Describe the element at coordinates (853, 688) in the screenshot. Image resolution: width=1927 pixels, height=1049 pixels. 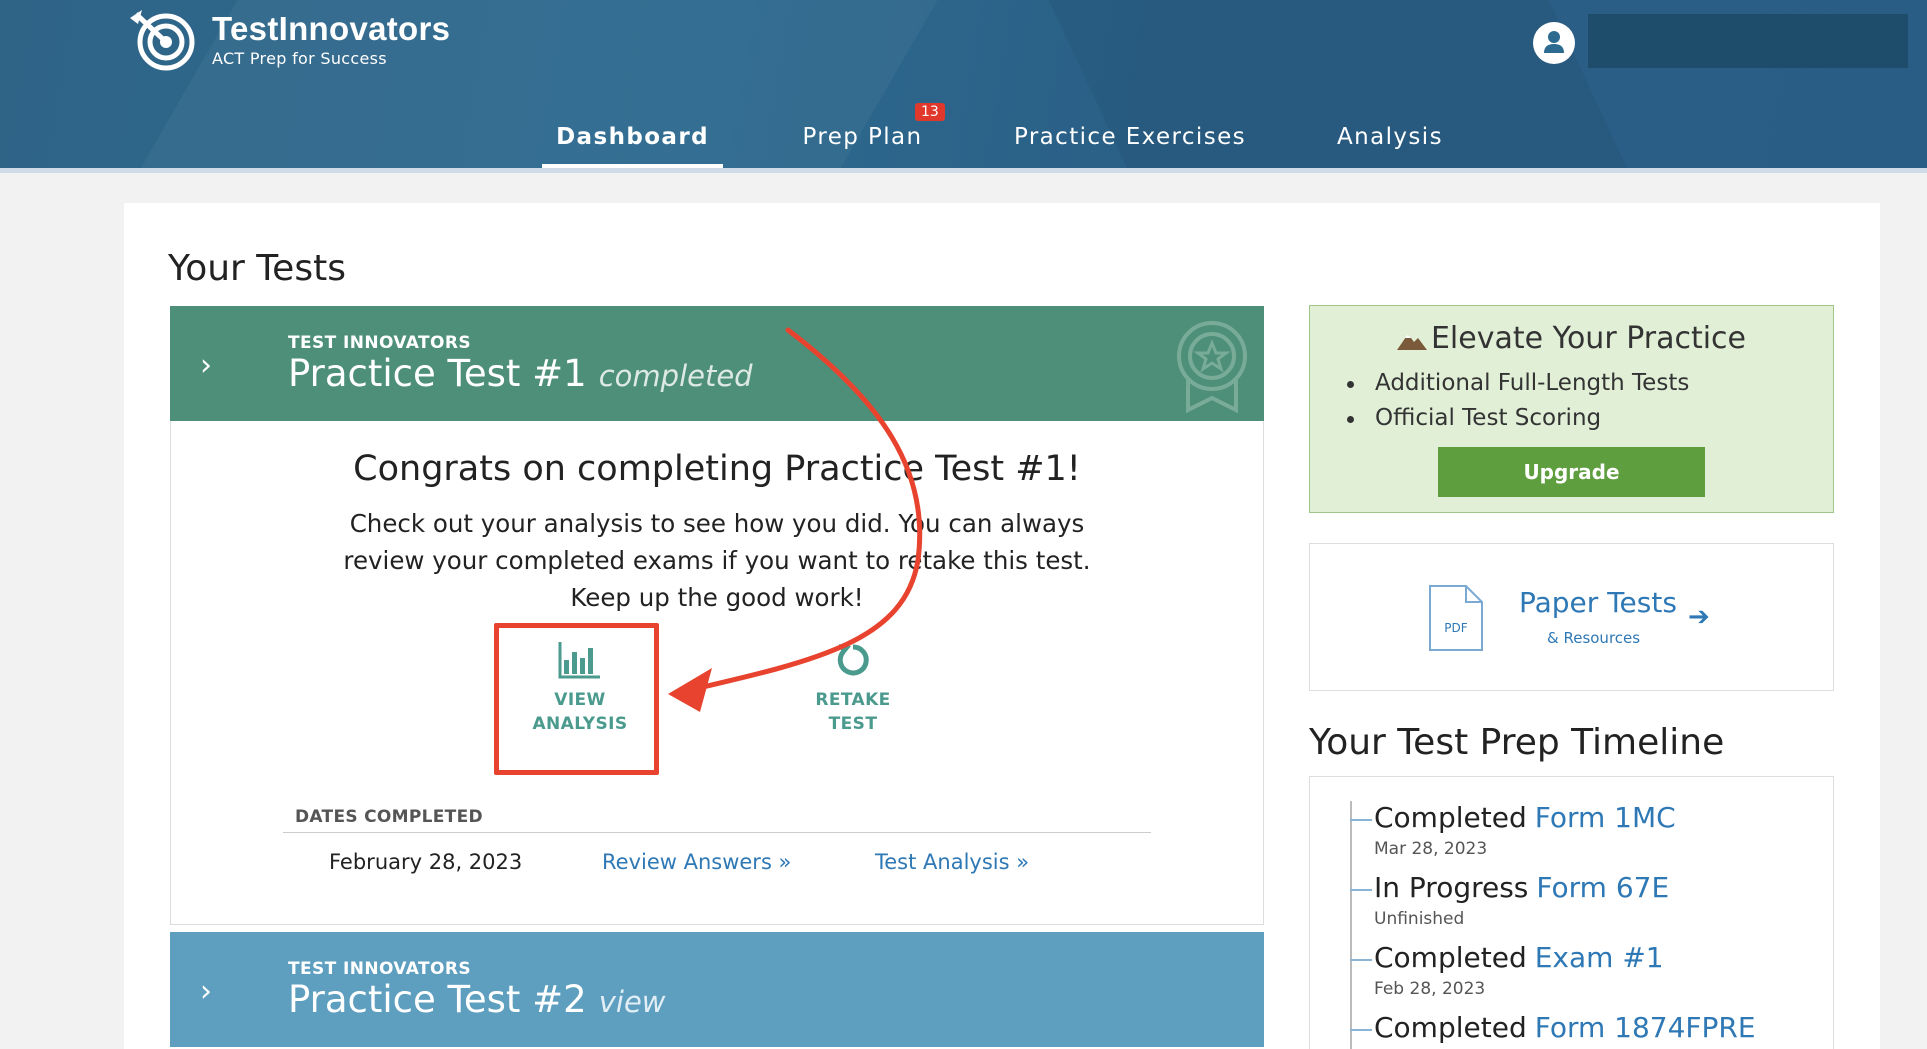
I see `retake-test-button: RETAKE TEST` at that location.